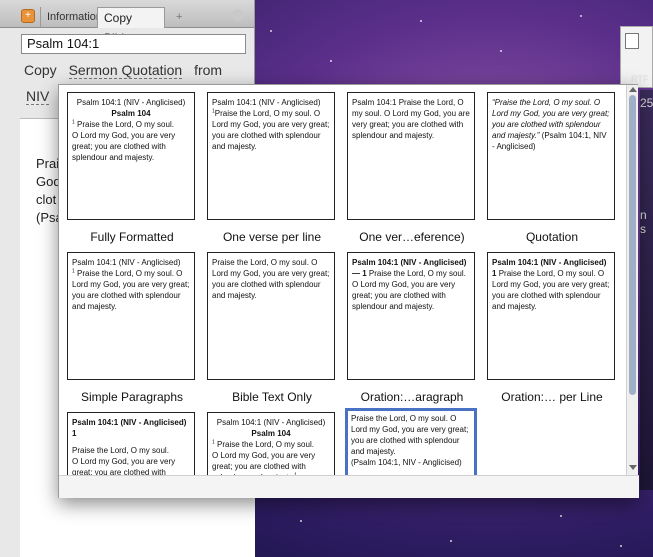  I want to click on side-text-1: 25., so click(646, 103).